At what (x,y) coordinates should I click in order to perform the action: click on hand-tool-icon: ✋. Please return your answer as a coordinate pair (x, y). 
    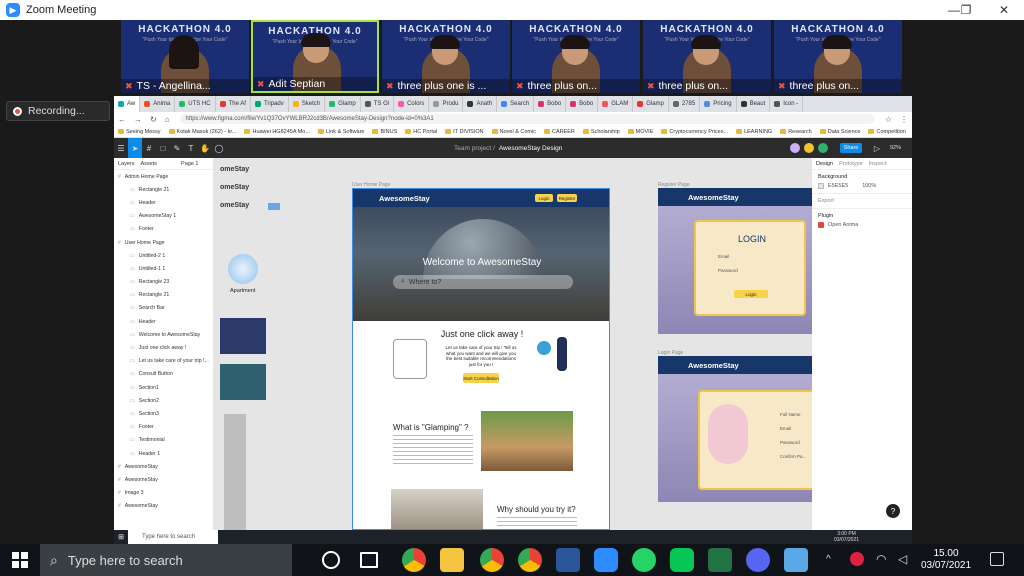
    Looking at the image, I should click on (205, 148).